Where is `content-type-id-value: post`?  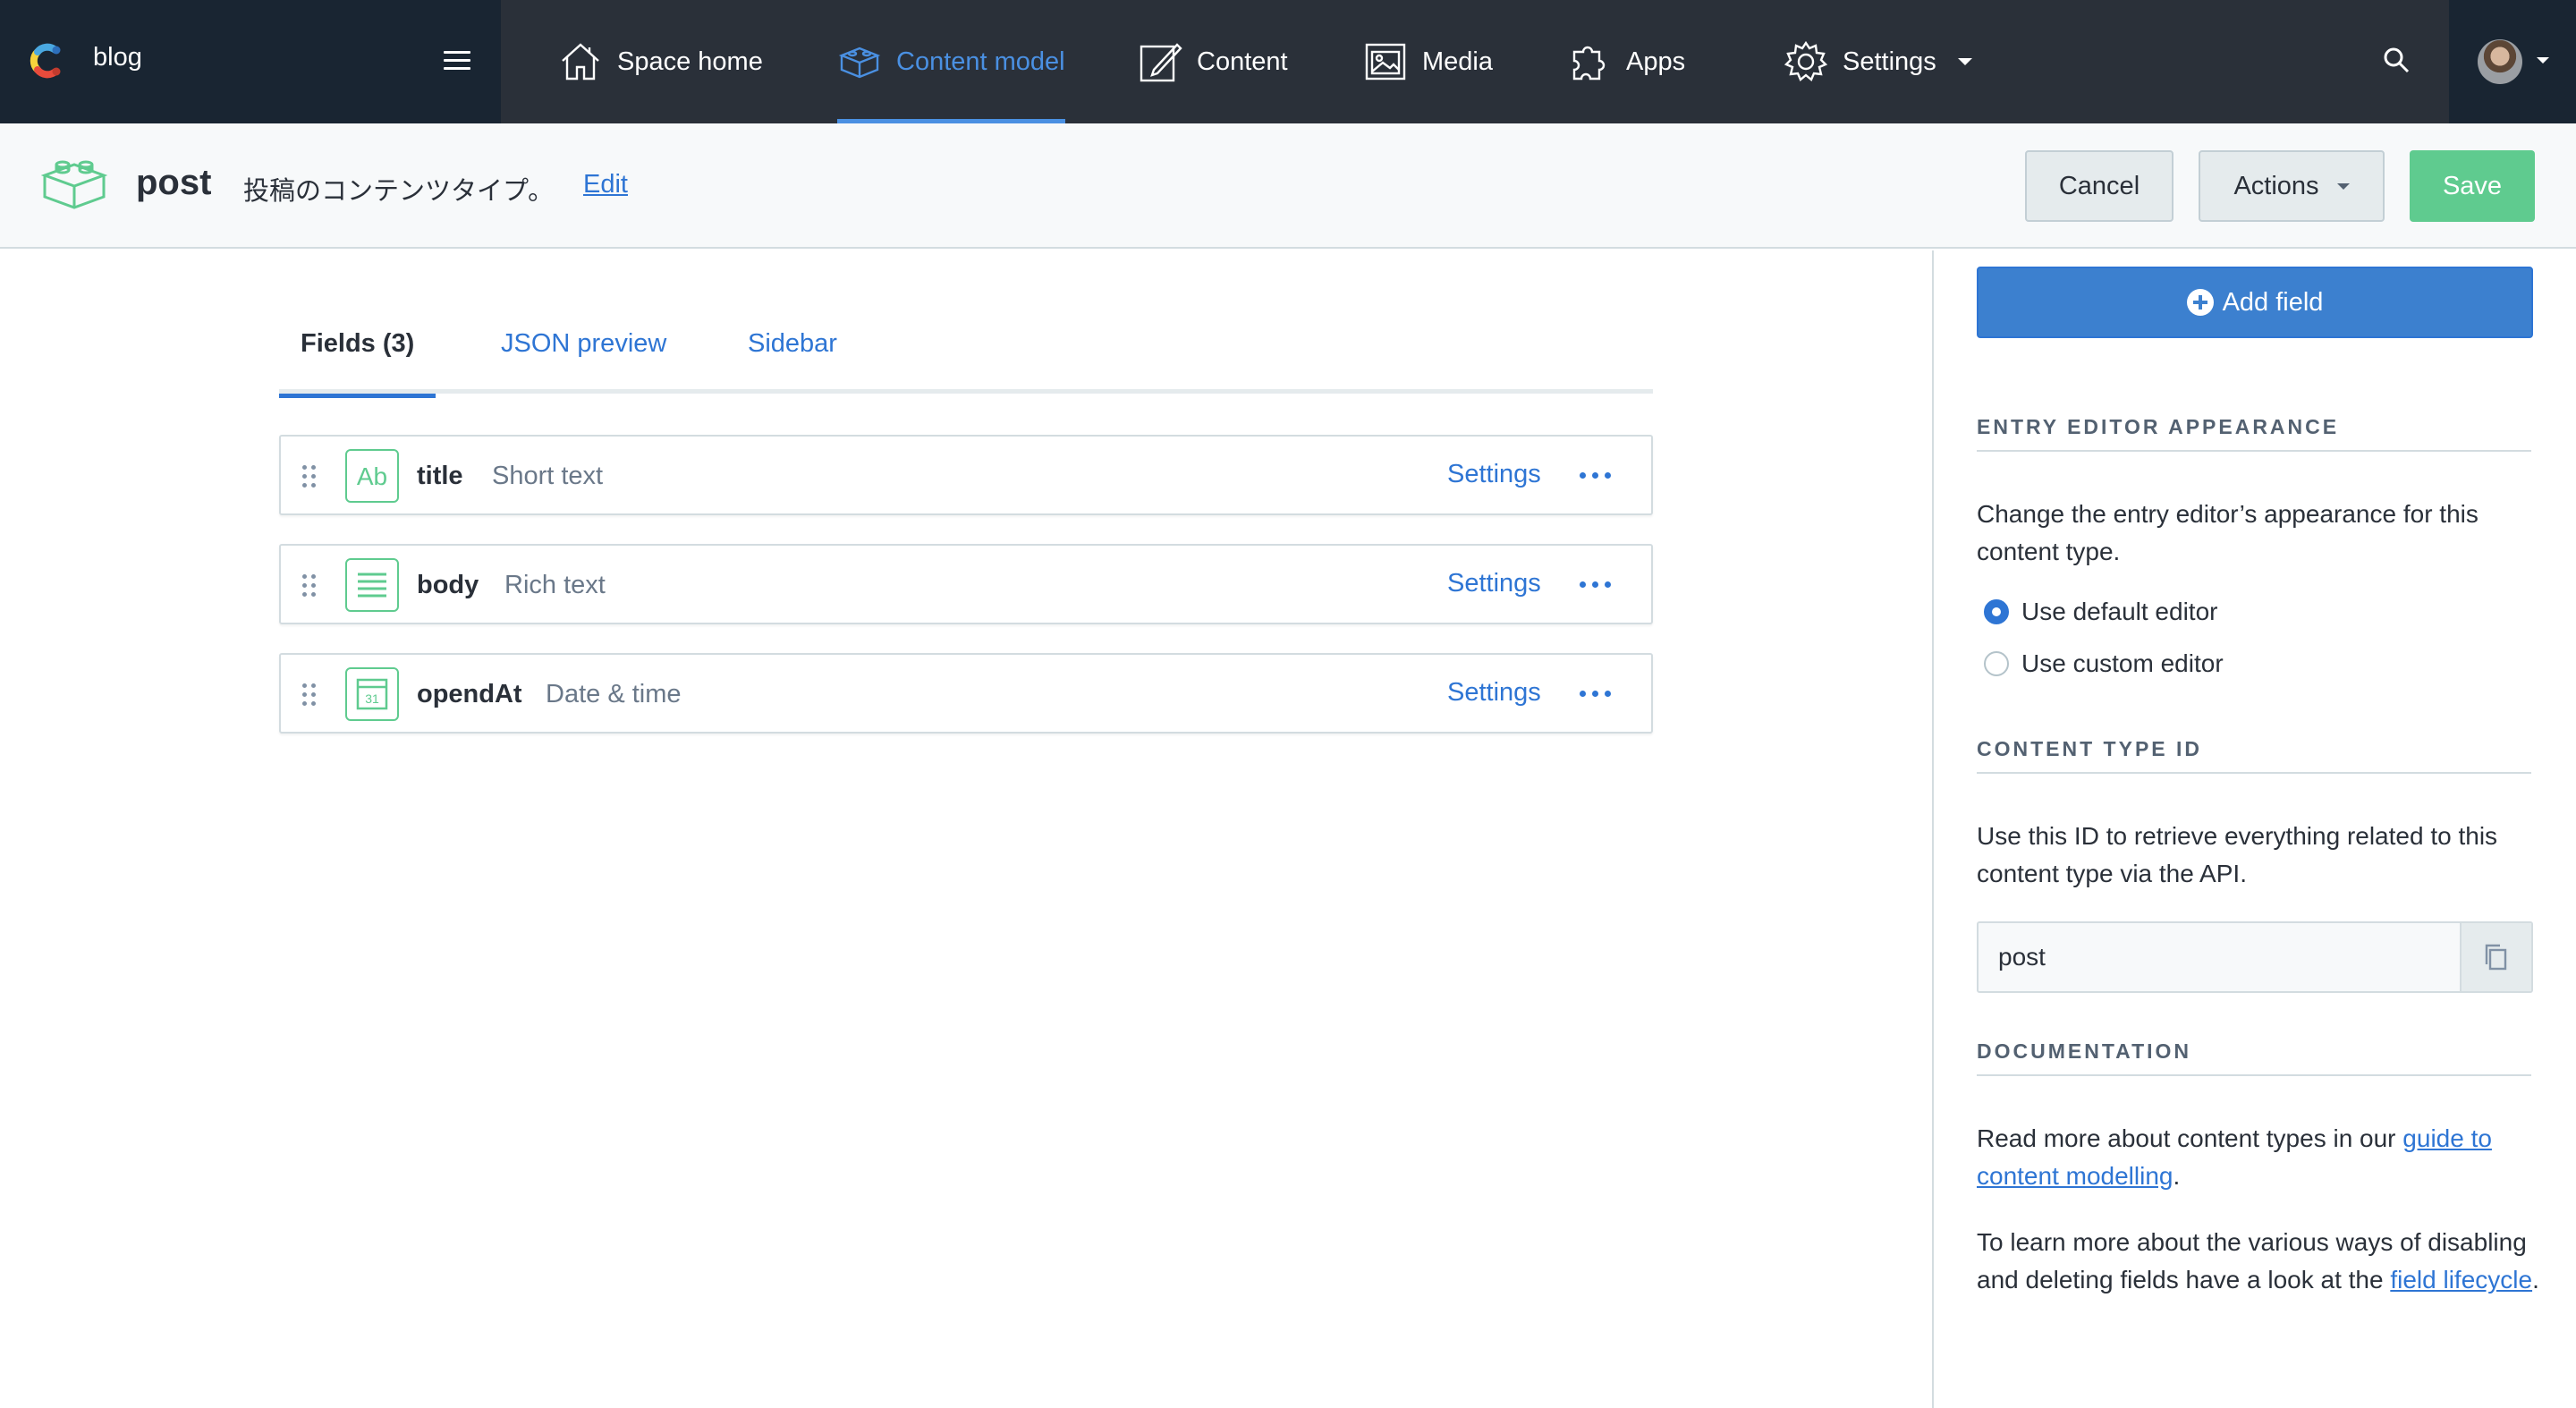 content-type-id-value: post is located at coordinates (2022, 957).